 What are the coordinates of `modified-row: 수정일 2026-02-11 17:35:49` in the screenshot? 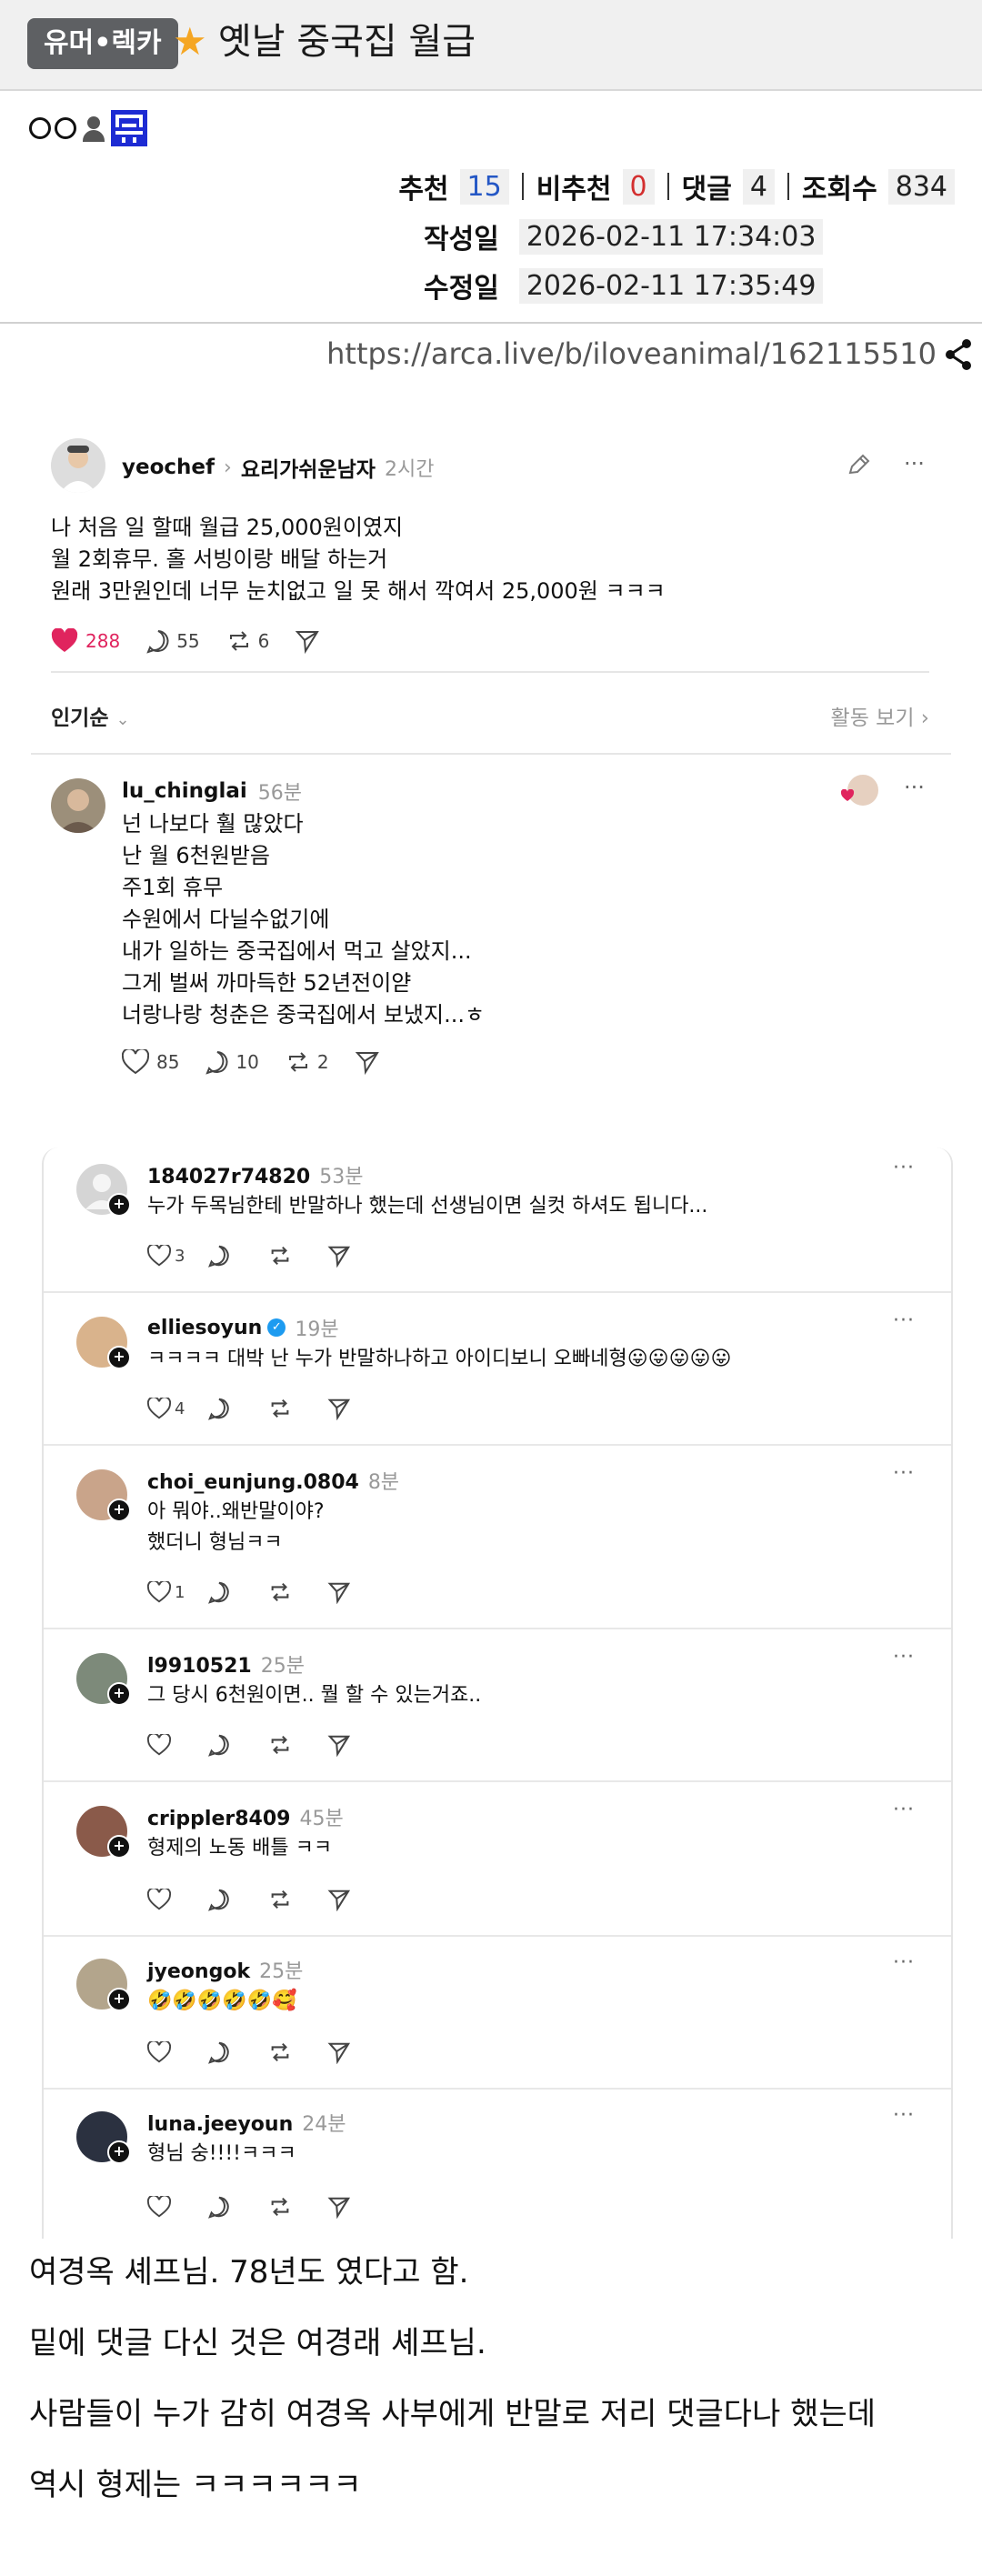 It's located at (624, 286).